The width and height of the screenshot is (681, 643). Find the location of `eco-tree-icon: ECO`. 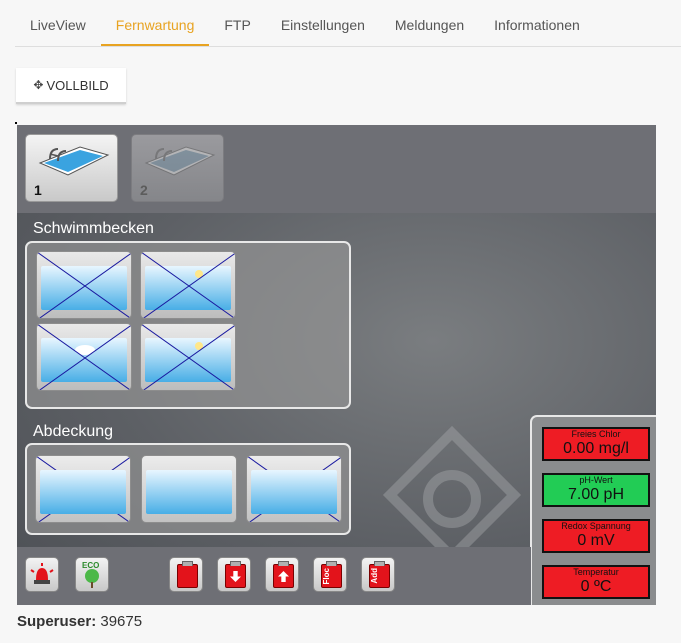

eco-tree-icon: ECO is located at coordinates (90, 574).